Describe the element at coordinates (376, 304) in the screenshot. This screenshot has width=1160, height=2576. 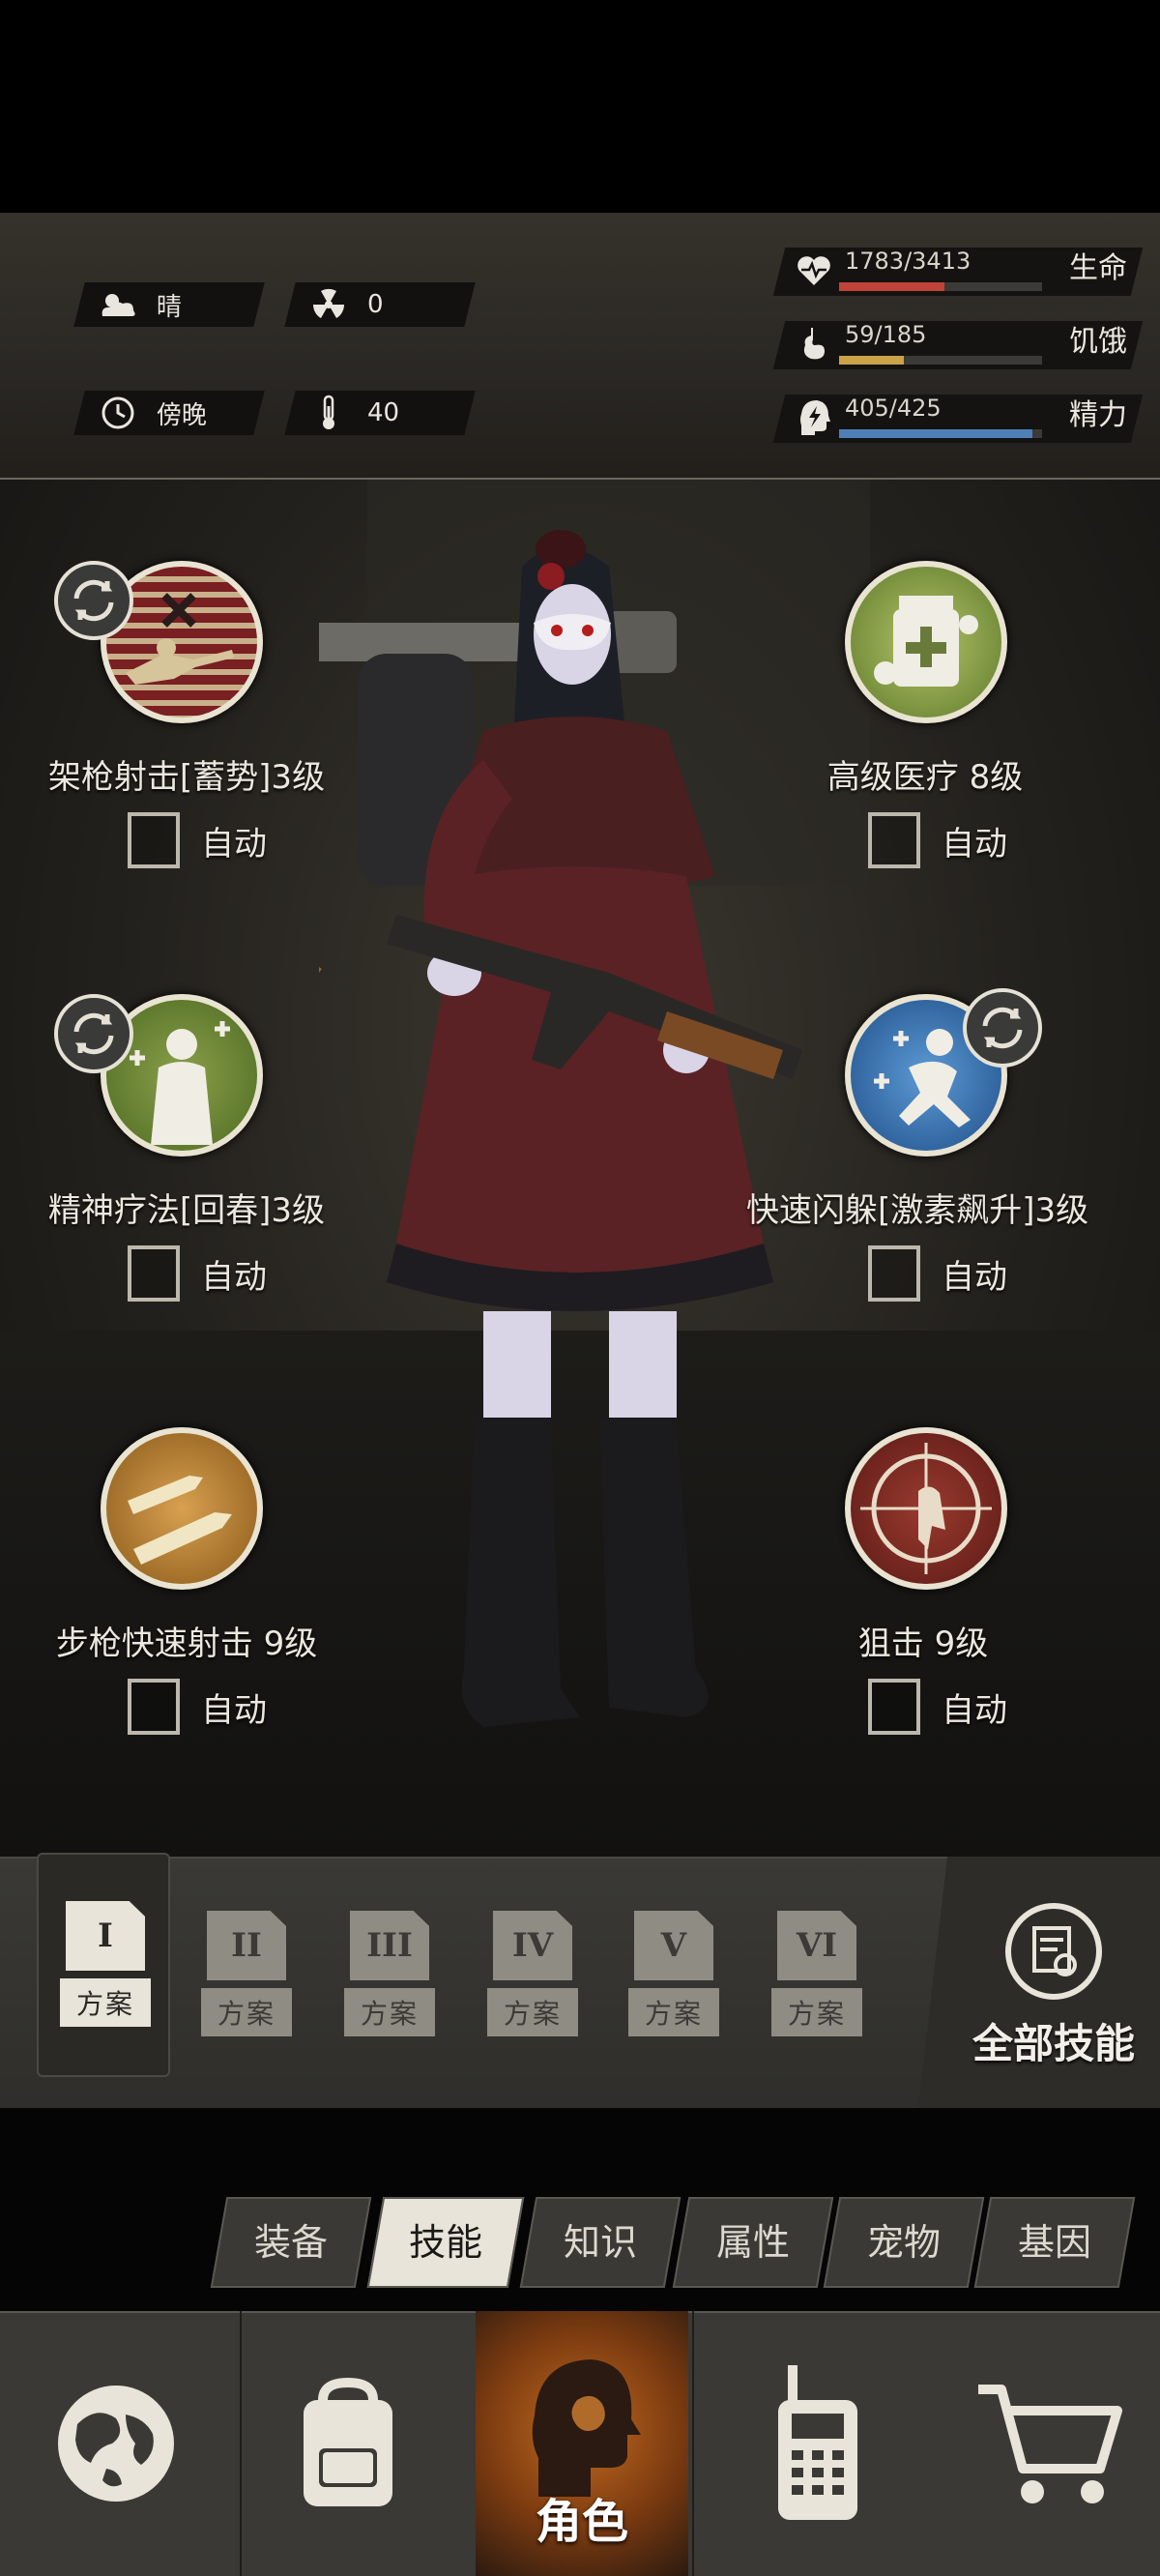
I see `radiation-value: 0` at that location.